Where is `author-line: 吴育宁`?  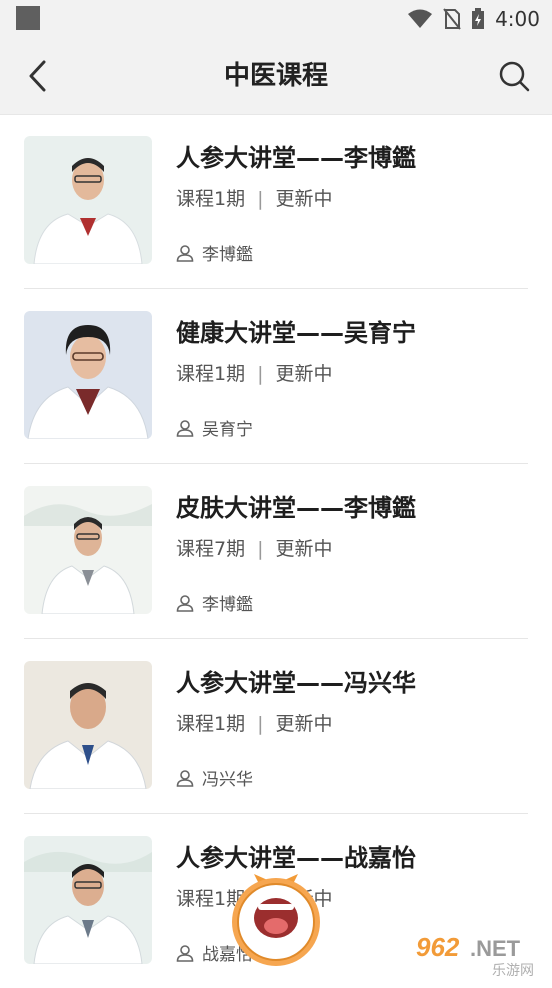
author-line: 吴育宁 is located at coordinates (214, 427).